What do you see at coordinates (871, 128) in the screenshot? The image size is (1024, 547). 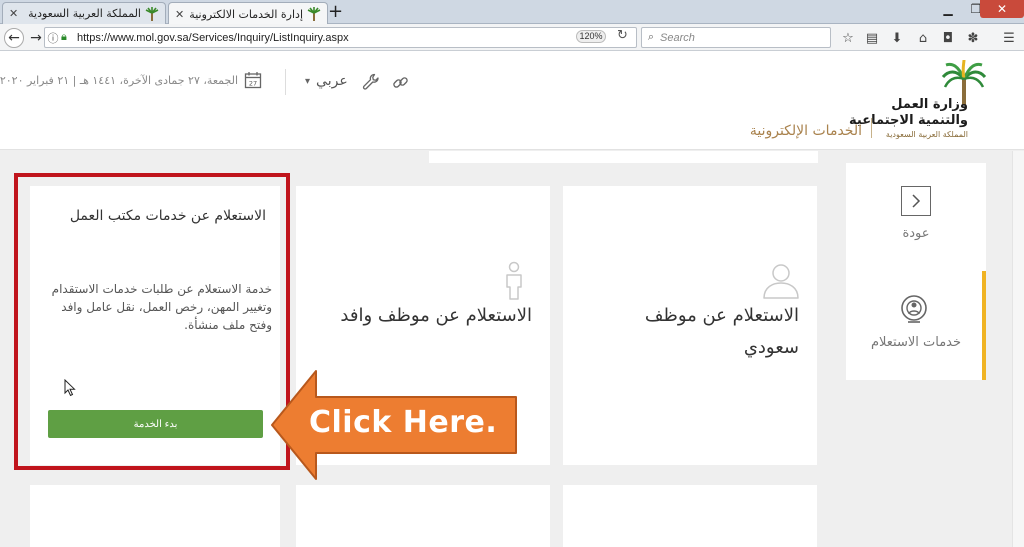 I see `header-divider` at bounding box center [871, 128].